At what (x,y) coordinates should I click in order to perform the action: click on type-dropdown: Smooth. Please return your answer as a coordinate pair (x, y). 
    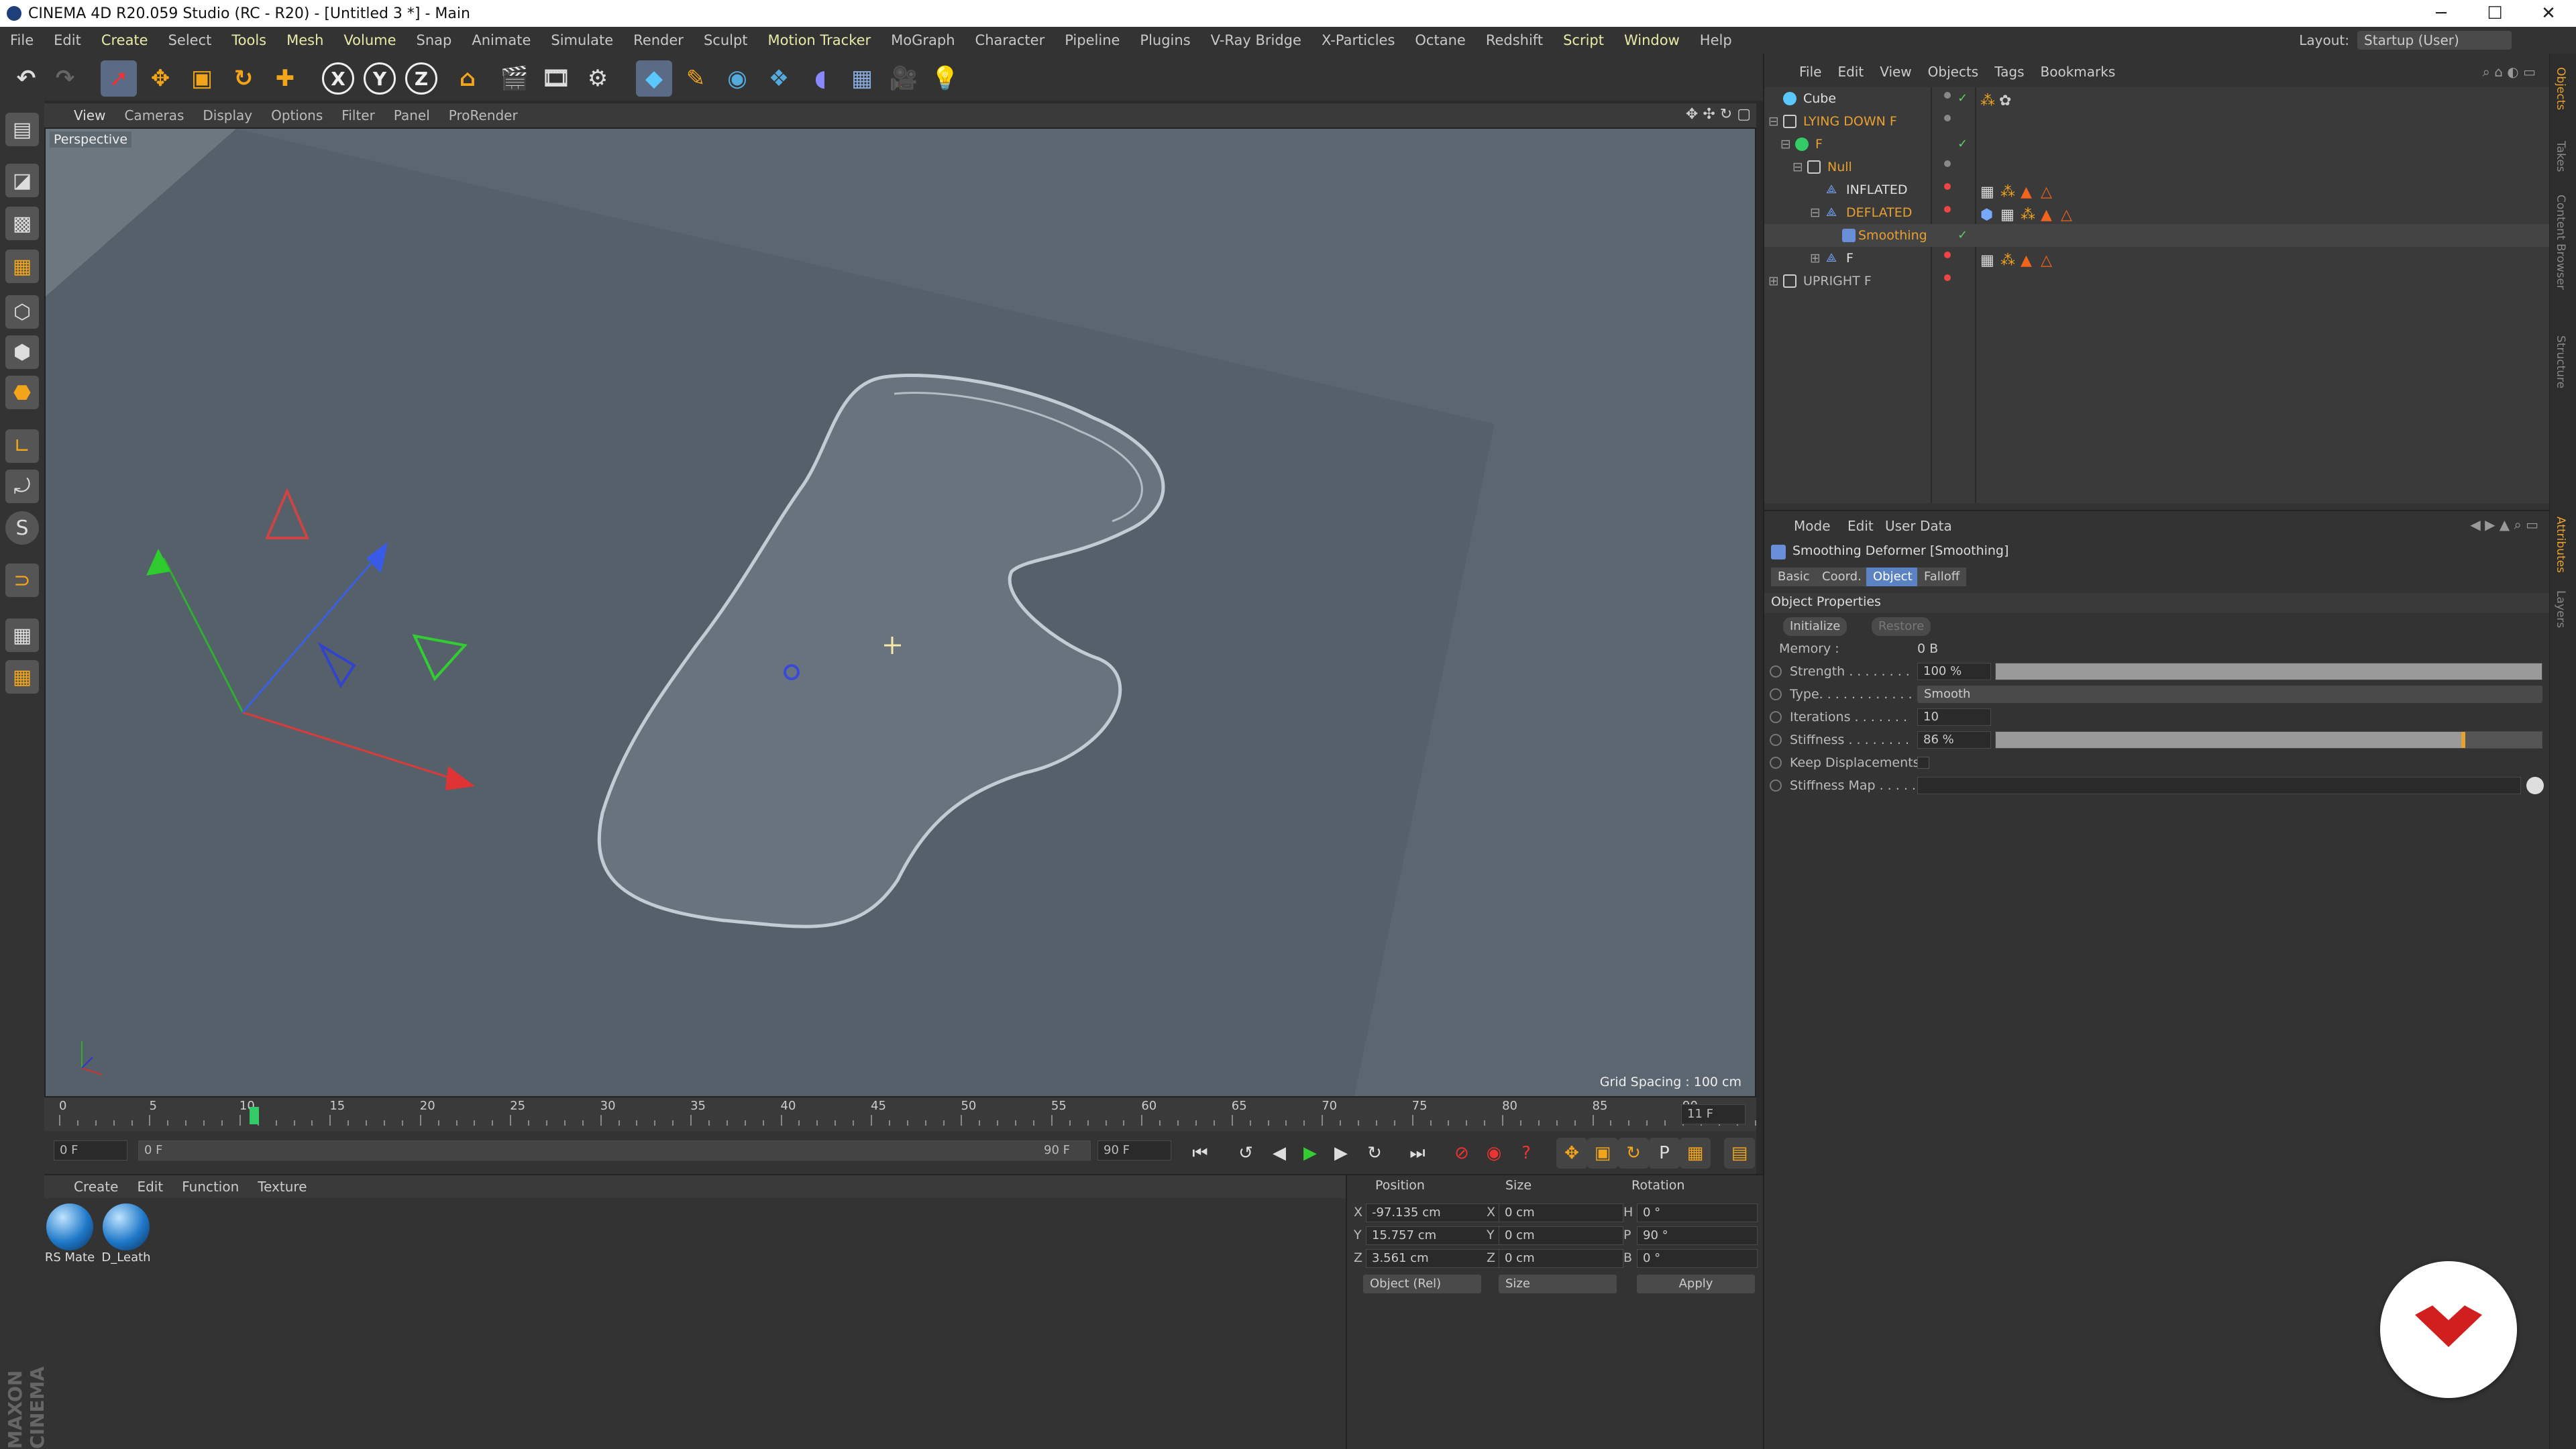
    Looking at the image, I should click on (2229, 694).